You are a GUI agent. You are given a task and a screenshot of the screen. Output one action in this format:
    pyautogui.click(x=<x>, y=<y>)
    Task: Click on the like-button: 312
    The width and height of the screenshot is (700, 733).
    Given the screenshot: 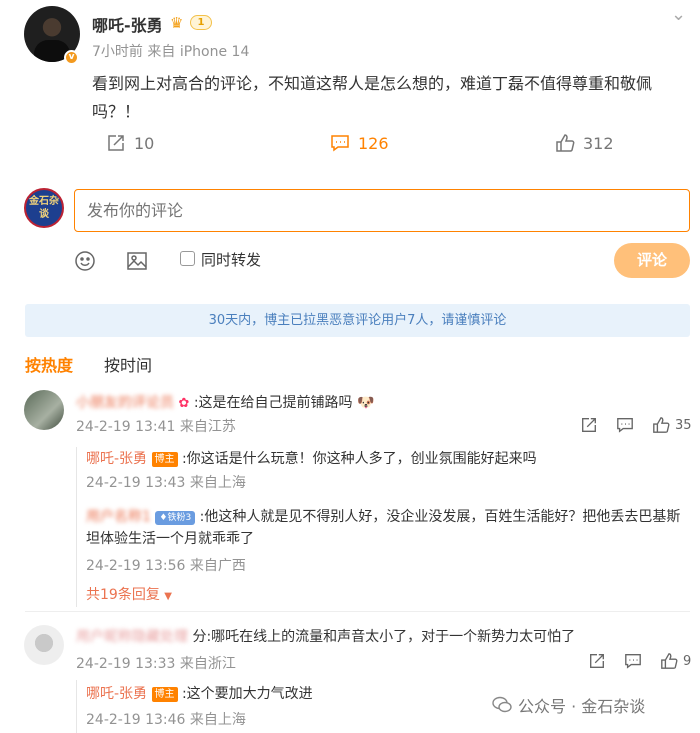 What is the action you would take?
    pyautogui.click(x=584, y=143)
    